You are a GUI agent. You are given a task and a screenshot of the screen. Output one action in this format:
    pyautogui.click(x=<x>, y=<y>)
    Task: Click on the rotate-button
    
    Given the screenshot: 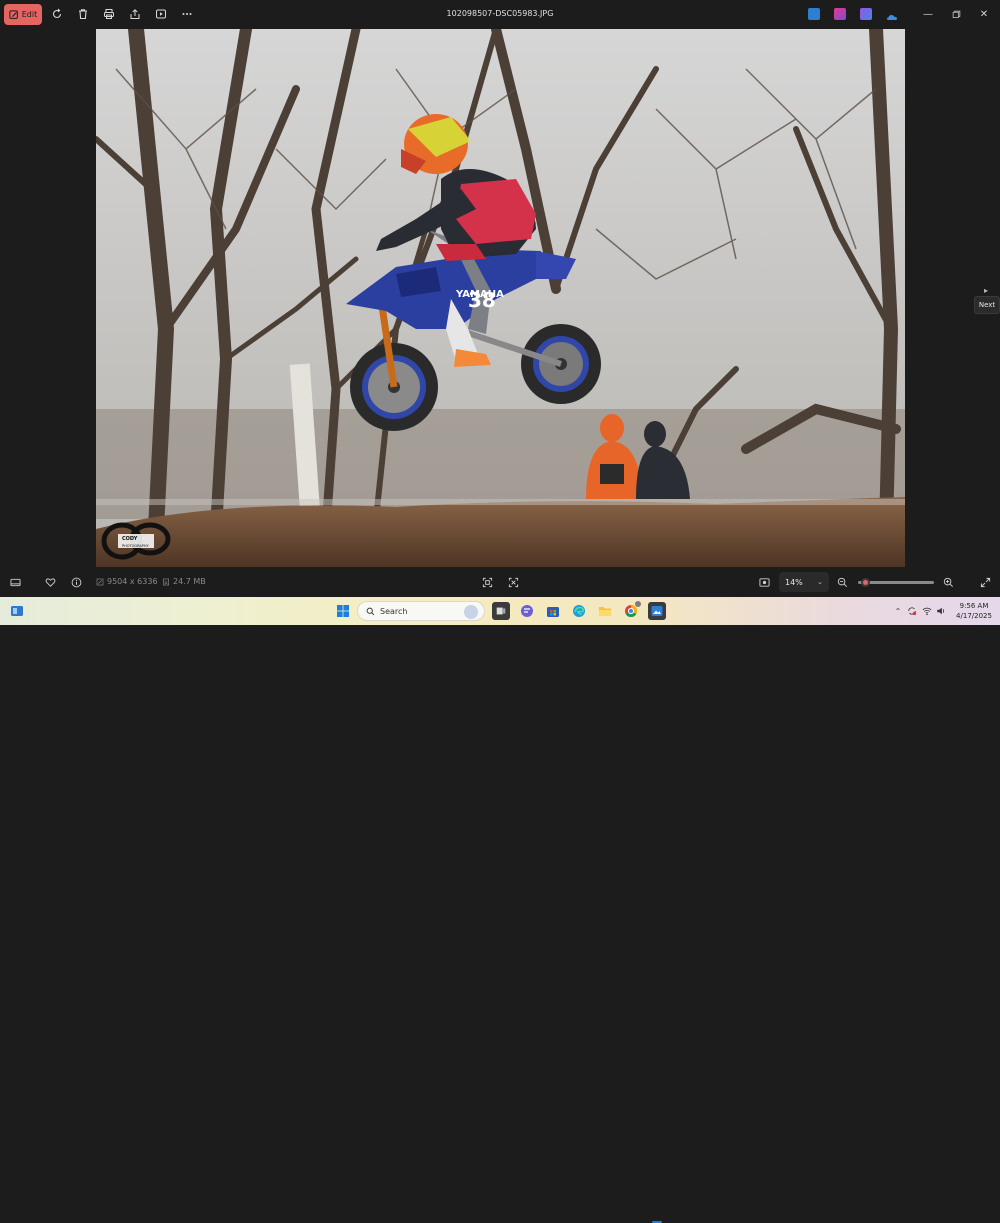 What is the action you would take?
    pyautogui.click(x=57, y=14)
    